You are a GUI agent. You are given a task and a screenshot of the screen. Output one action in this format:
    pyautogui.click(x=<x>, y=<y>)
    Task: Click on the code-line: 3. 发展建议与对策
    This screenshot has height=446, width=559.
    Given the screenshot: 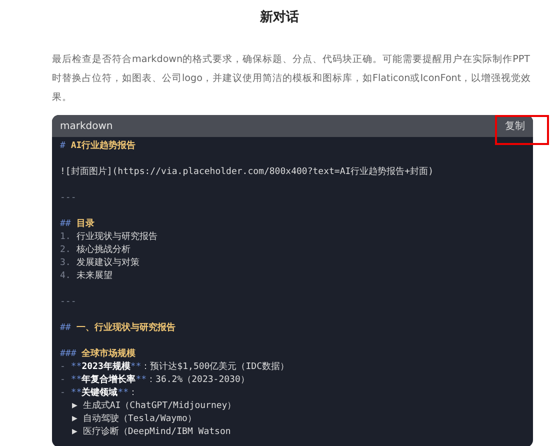 What is the action you would take?
    pyautogui.click(x=100, y=263)
    